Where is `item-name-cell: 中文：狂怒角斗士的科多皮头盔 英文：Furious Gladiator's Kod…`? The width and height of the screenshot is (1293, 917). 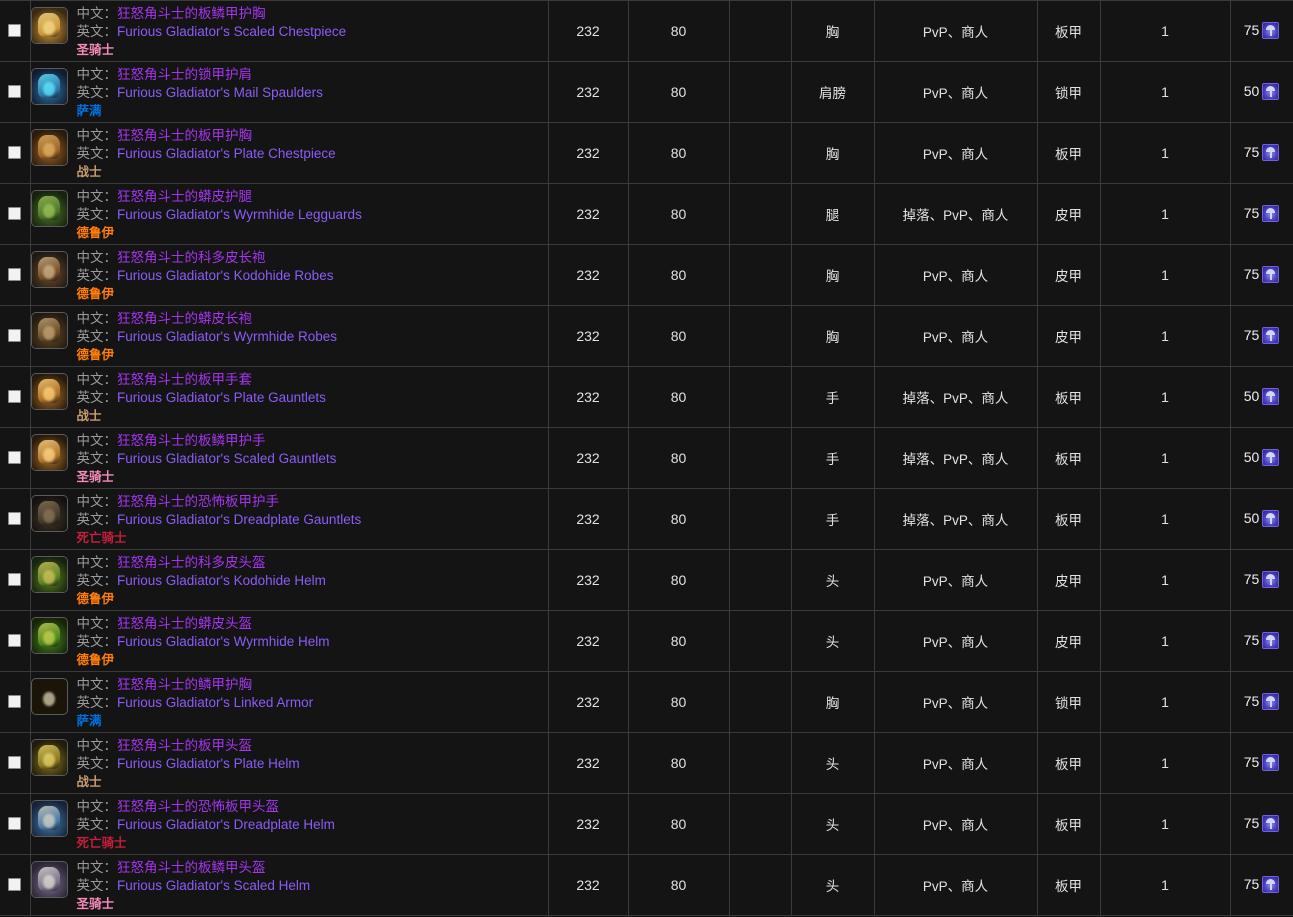 item-name-cell: 中文：狂怒角斗士的科多皮头盔 英文：Furious Gladiator's Kod… is located at coordinates (289, 580).